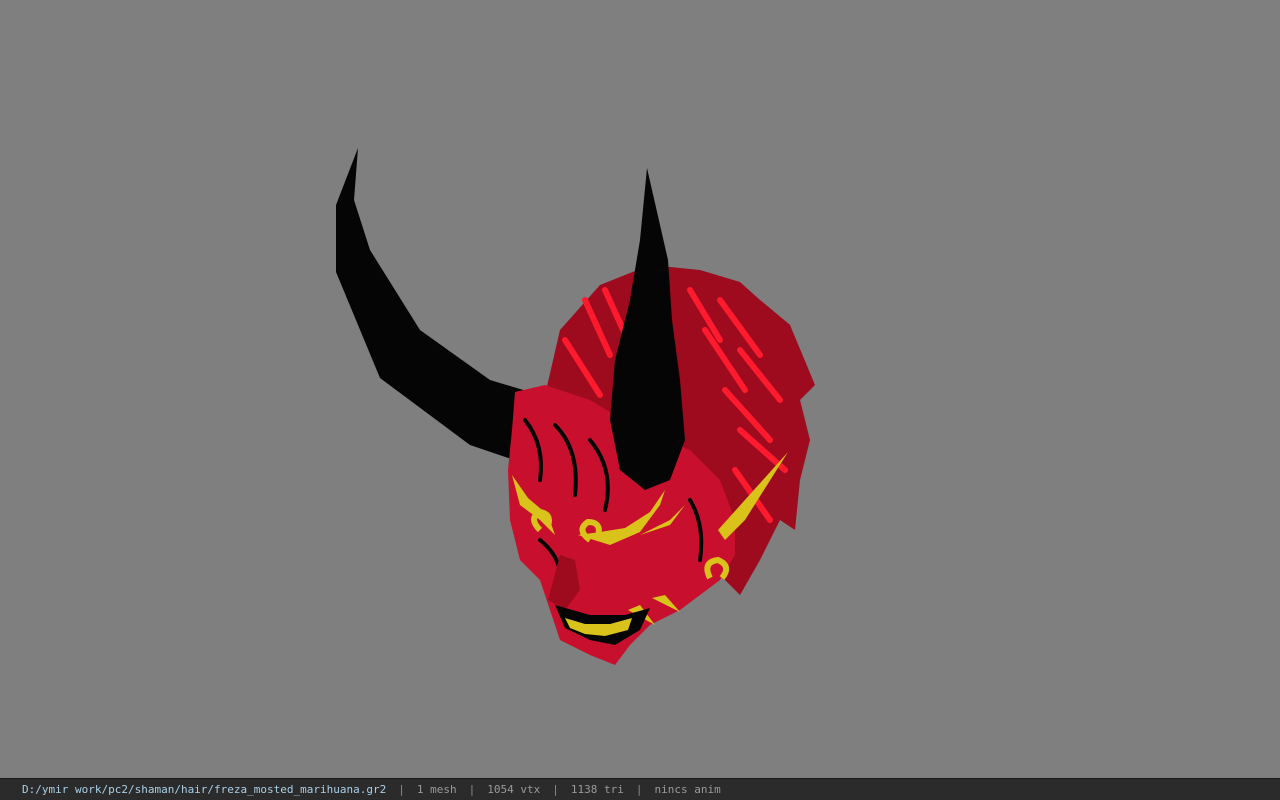 This screenshot has height=800, width=1280. What do you see at coordinates (514, 789) in the screenshot?
I see `vertex-count: 1054 vtx` at bounding box center [514, 789].